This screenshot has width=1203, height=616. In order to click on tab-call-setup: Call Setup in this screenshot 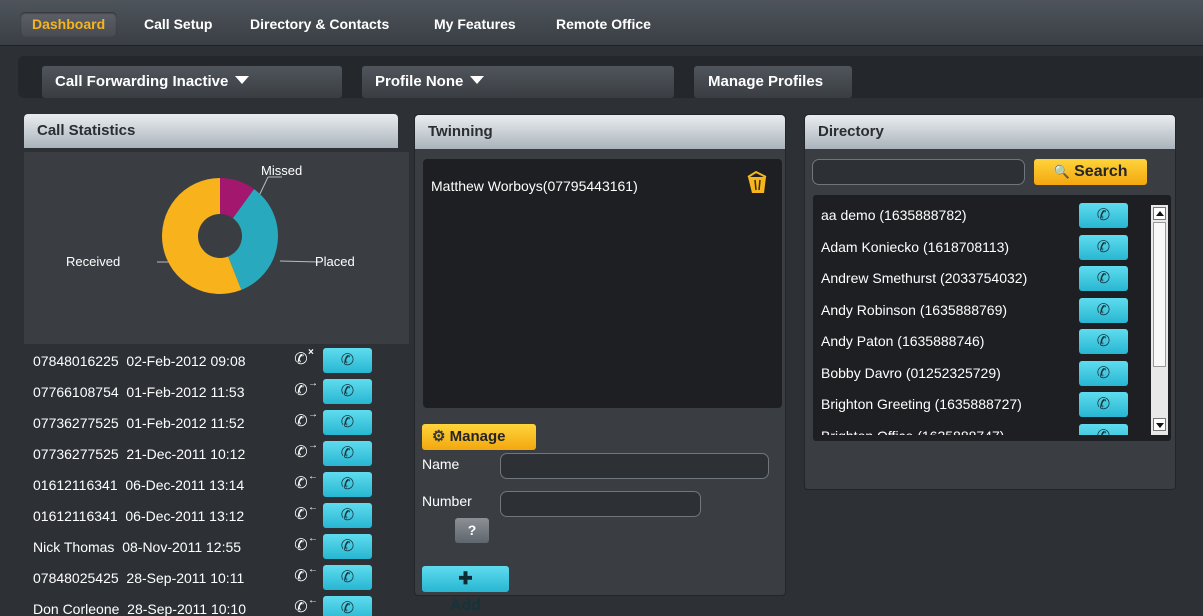, I will do `click(178, 24)`.